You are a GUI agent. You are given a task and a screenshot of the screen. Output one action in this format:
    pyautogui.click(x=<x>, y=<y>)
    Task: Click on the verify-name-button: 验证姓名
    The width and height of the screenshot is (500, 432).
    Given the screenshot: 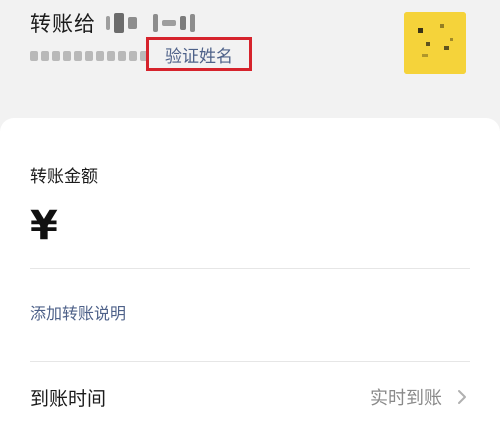 What is the action you would take?
    pyautogui.click(x=199, y=54)
    